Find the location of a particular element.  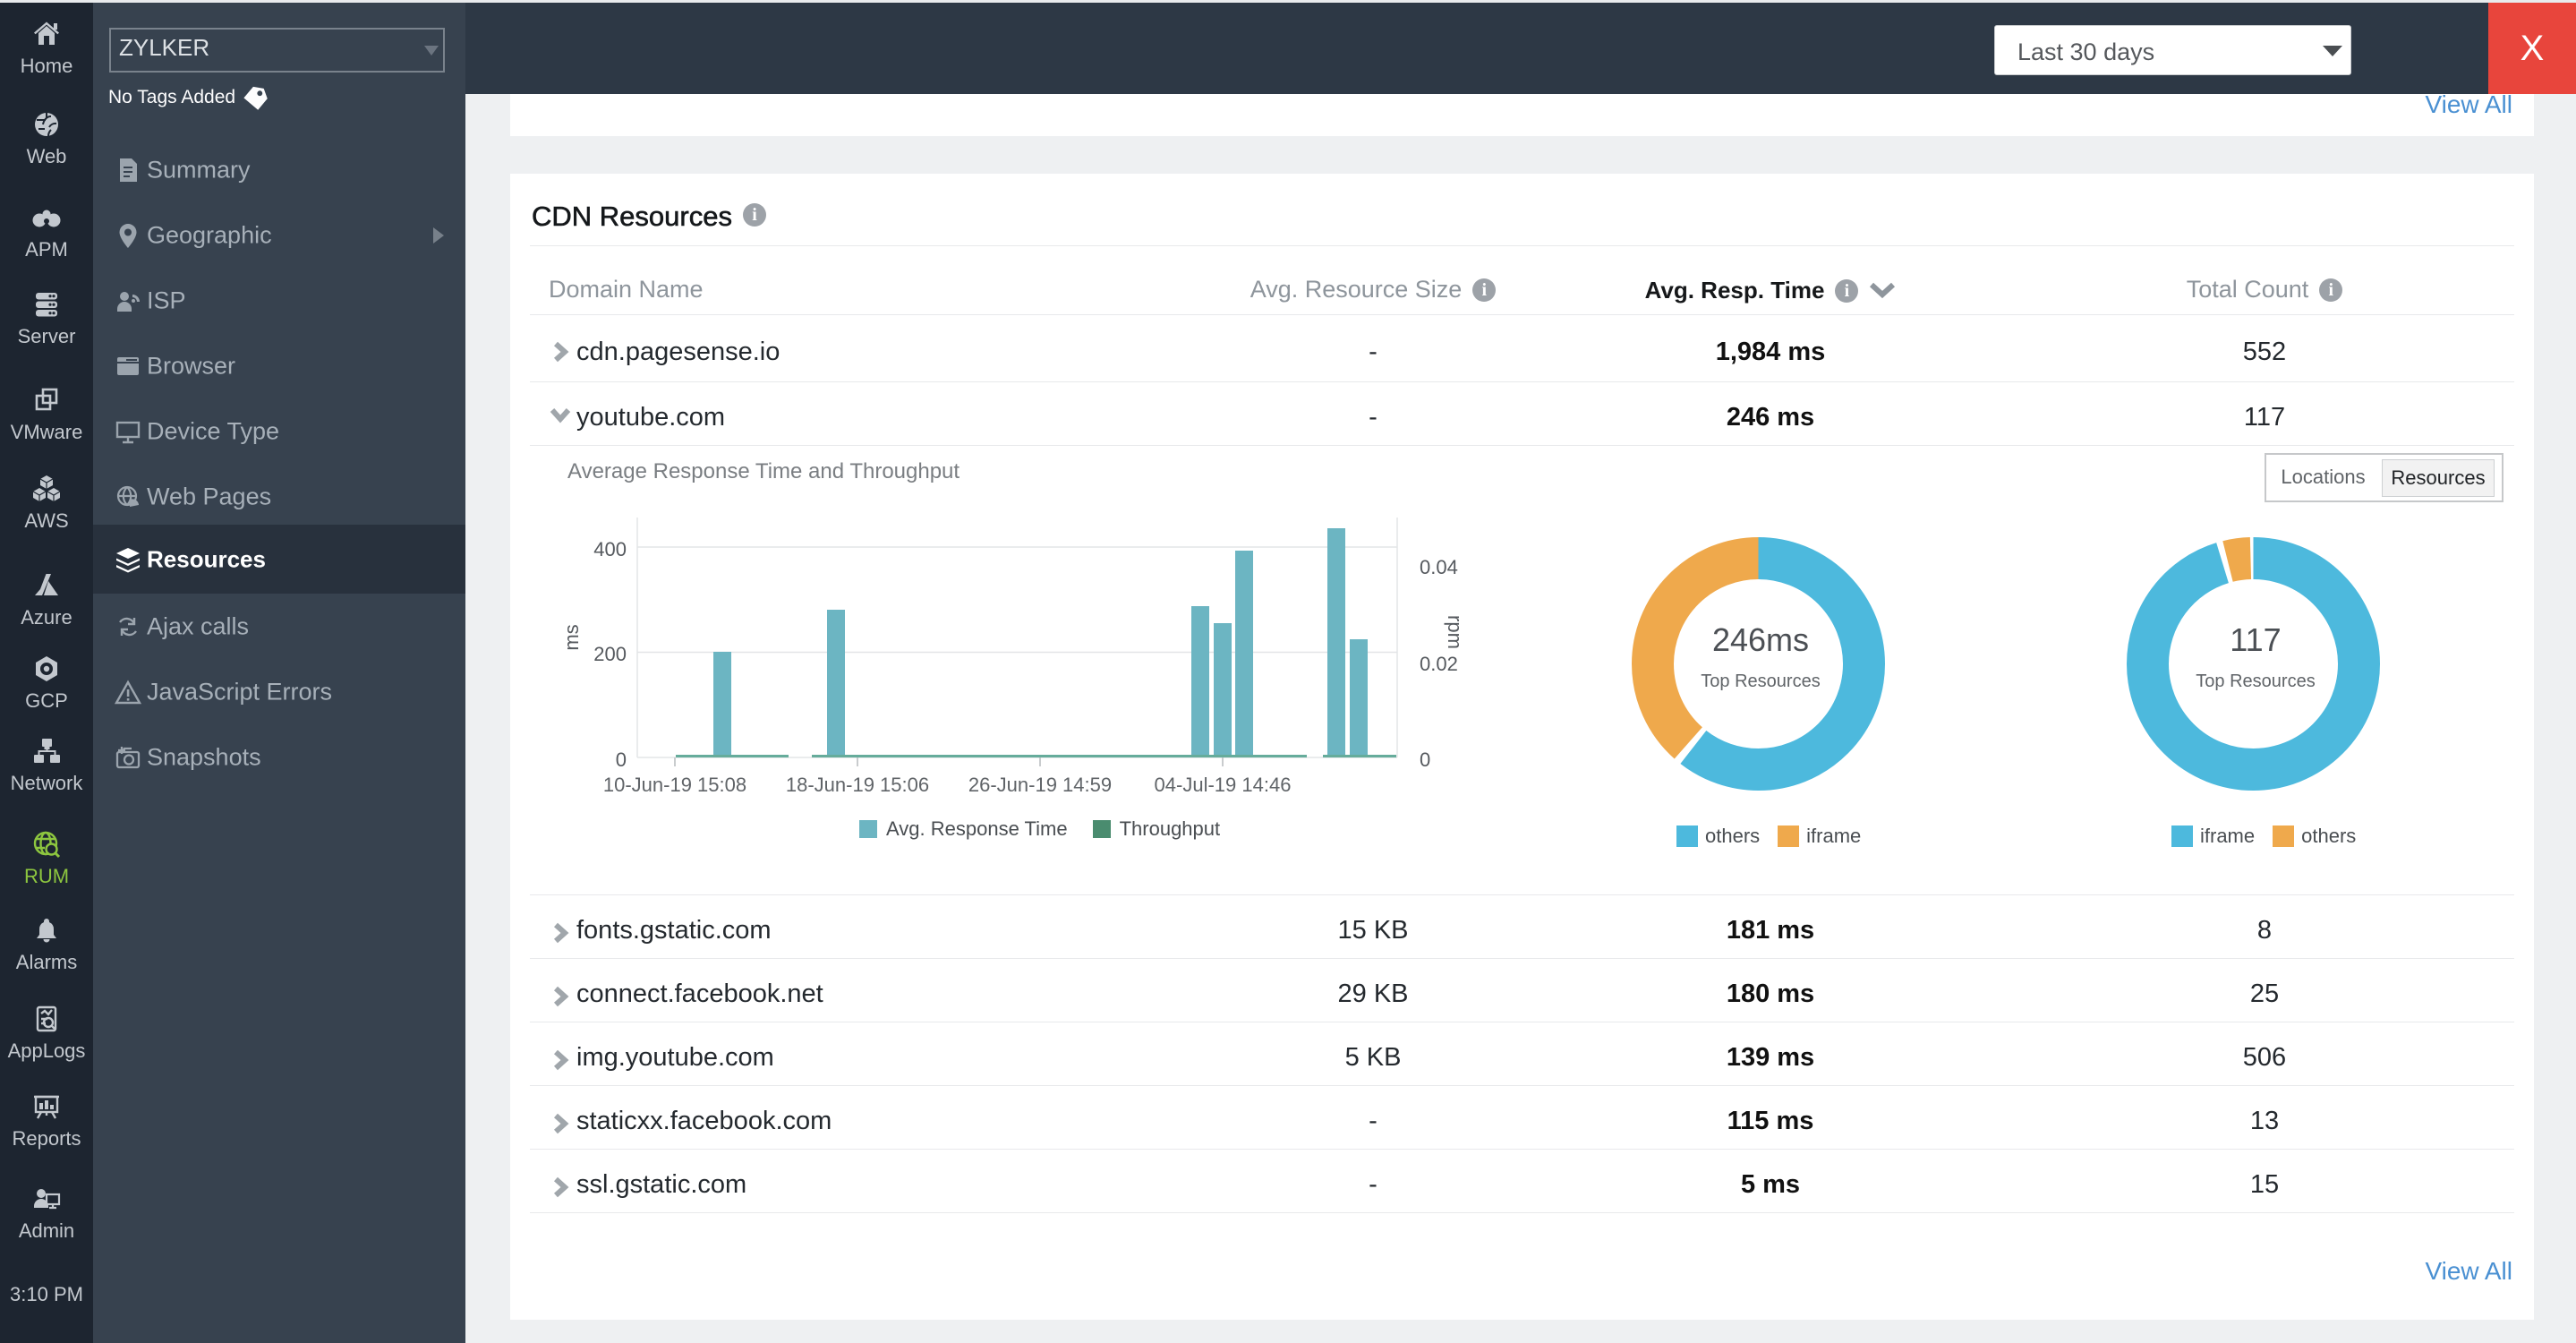

svg-text: rpm is located at coordinates (1455, 632).